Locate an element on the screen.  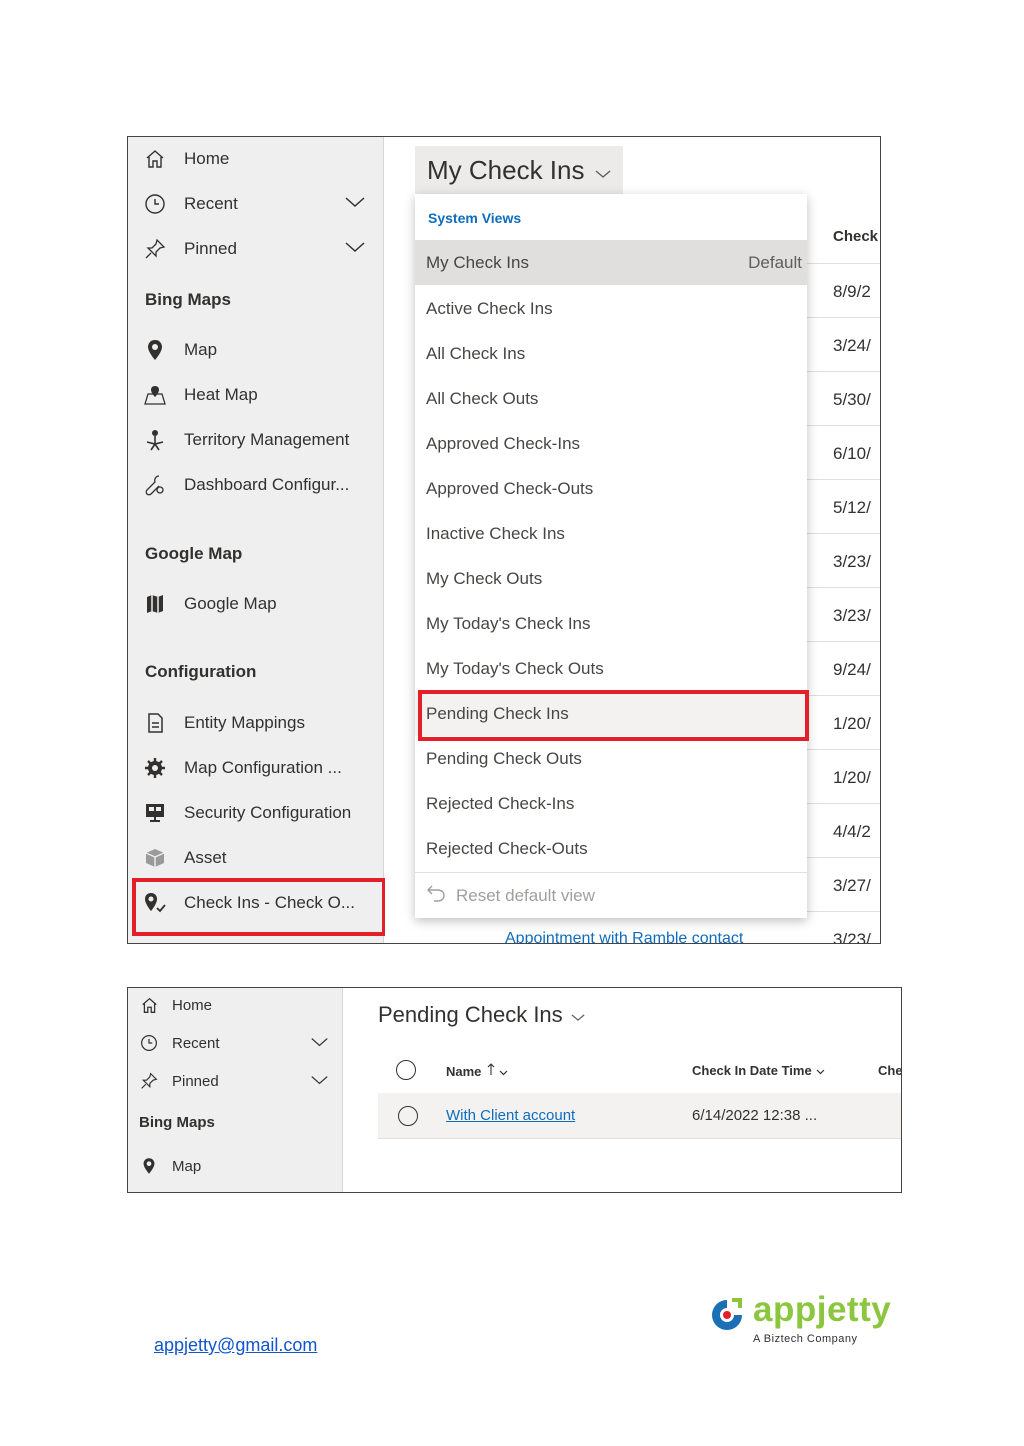
clock-icon is located at coordinates (149, 1043).